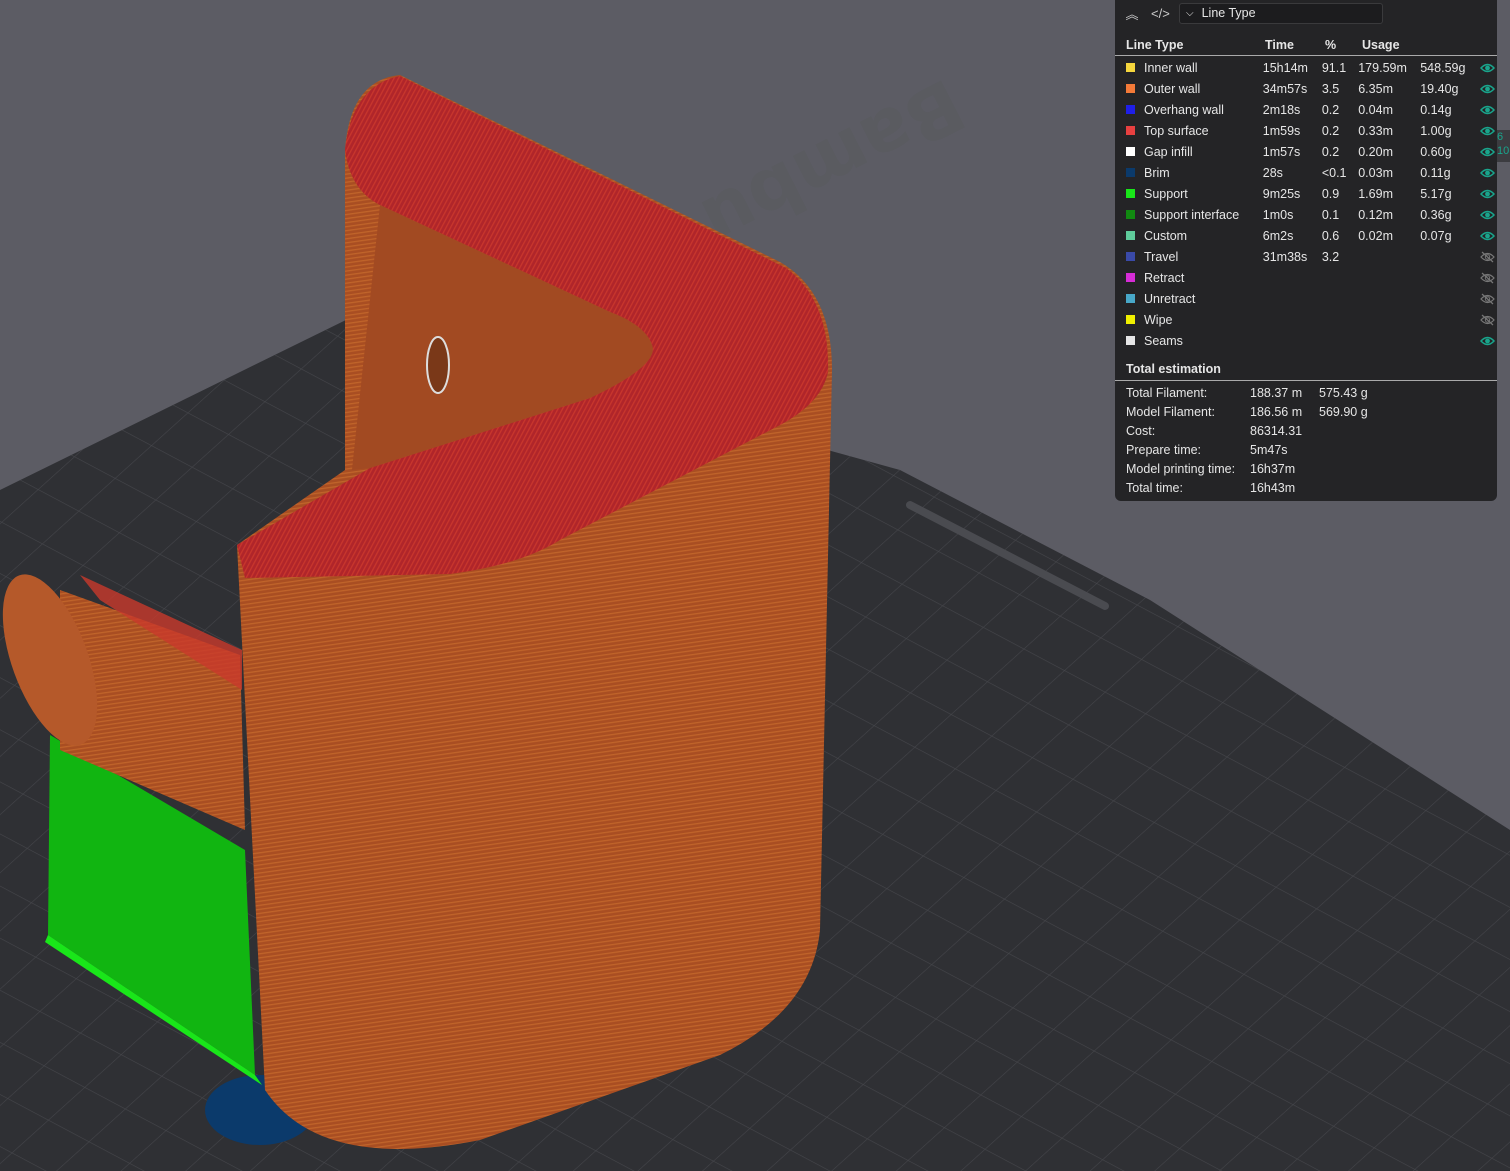  What do you see at coordinates (1181, 468) in the screenshot?
I see `total-label: Model printing time:` at bounding box center [1181, 468].